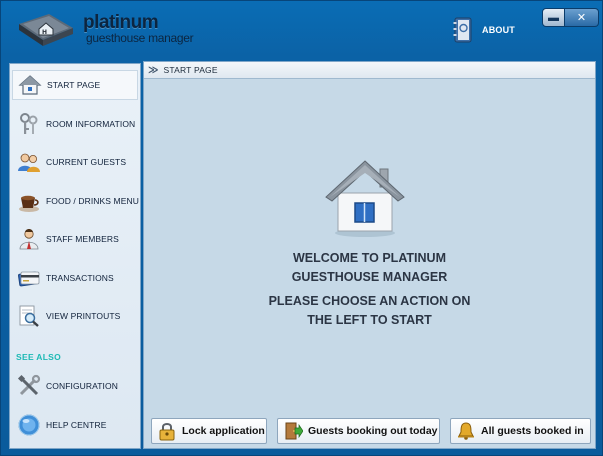  Describe the element at coordinates (498, 30) in the screenshot. I see `about-label: ABOUT` at that location.